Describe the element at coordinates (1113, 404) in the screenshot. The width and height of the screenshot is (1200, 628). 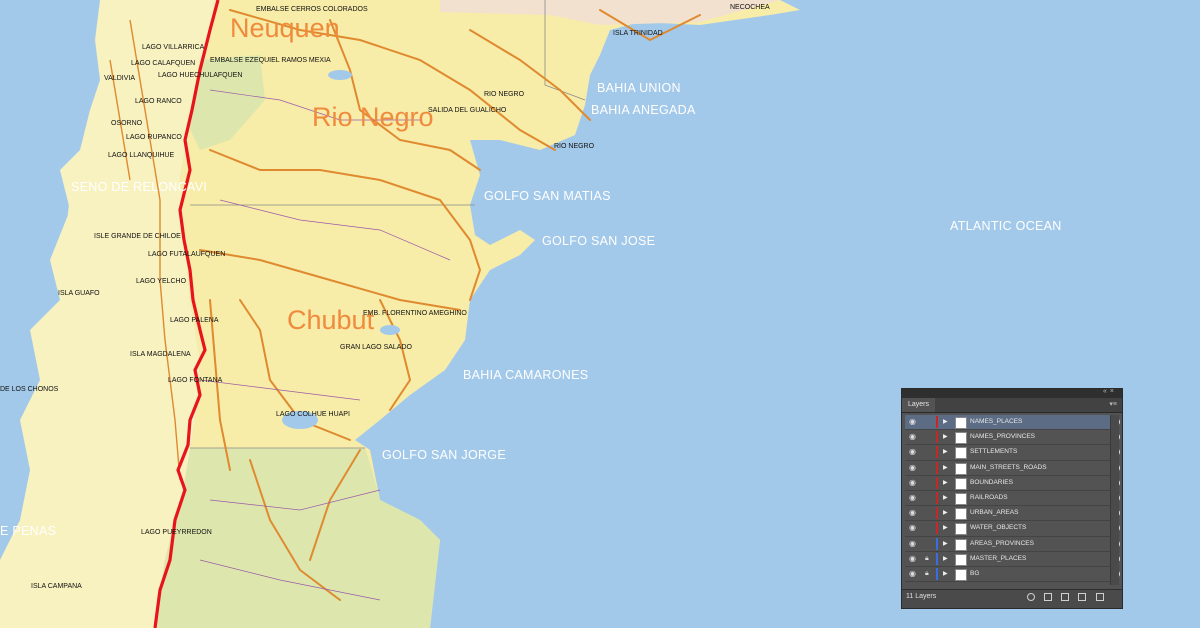
I see `panel-menu-icon: ▾≡` at that location.